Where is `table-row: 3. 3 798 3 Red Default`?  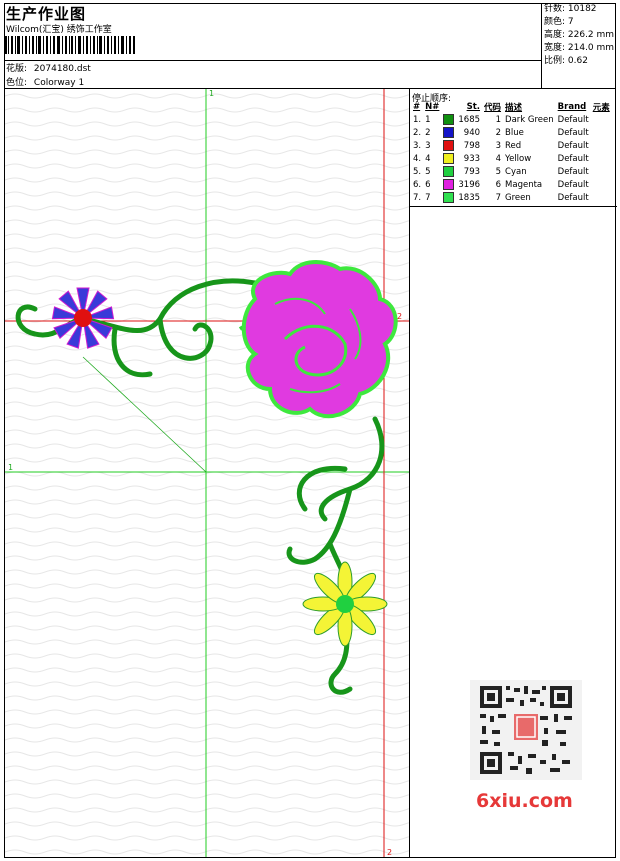 table-row: 3. 3 798 3 Red Default is located at coordinates (511, 145).